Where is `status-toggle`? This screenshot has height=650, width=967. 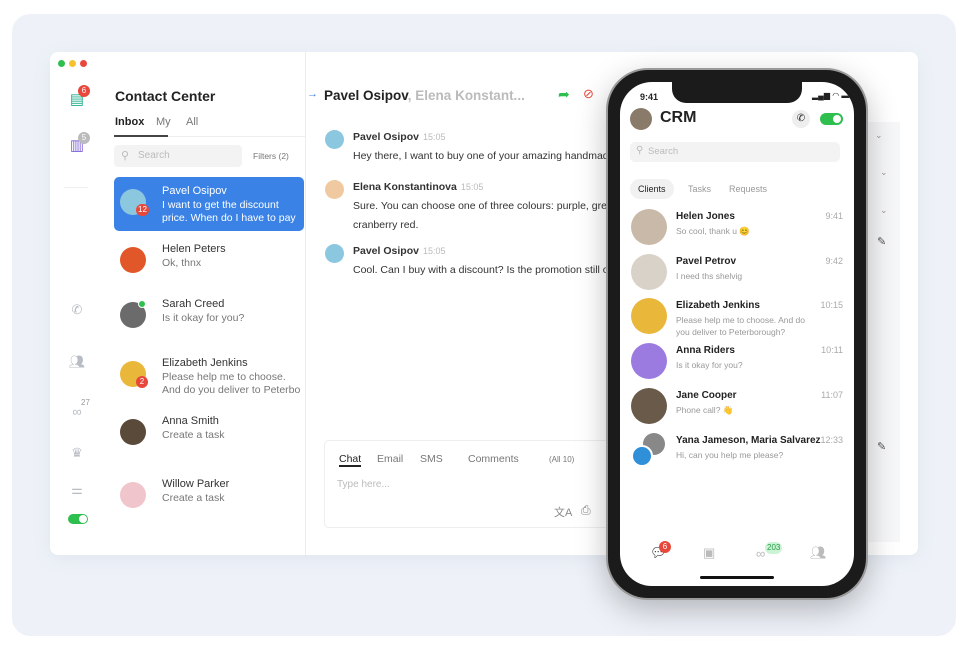 status-toggle is located at coordinates (78, 519).